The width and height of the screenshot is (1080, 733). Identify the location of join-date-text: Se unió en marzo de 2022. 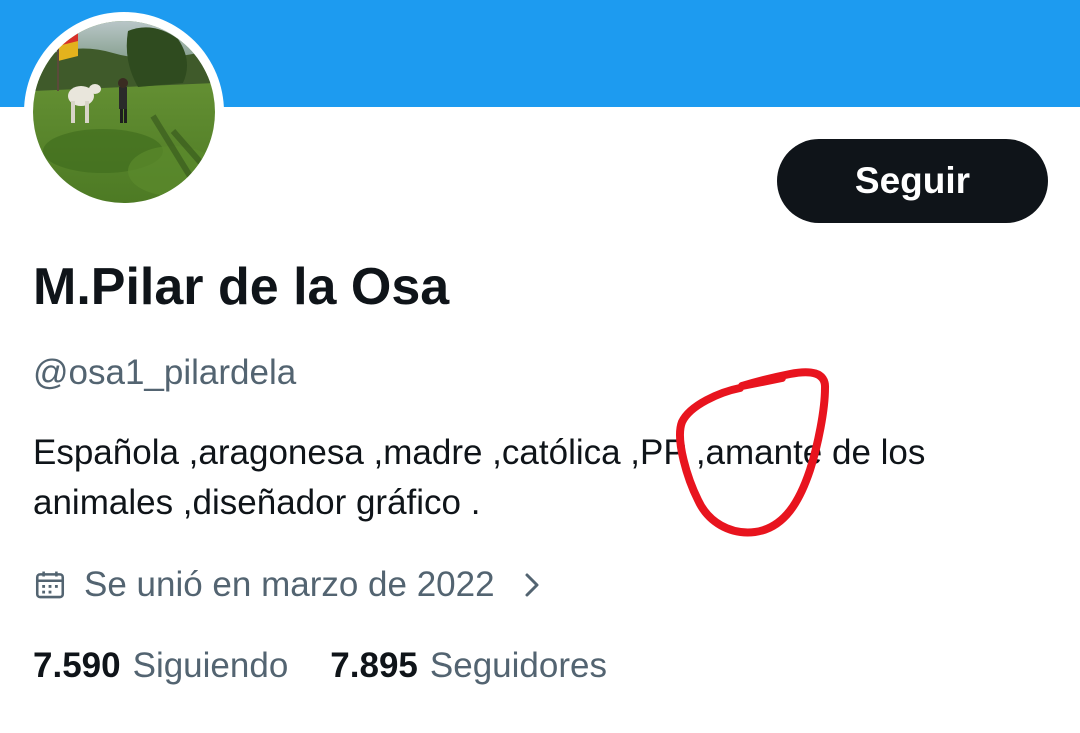
(289, 584).